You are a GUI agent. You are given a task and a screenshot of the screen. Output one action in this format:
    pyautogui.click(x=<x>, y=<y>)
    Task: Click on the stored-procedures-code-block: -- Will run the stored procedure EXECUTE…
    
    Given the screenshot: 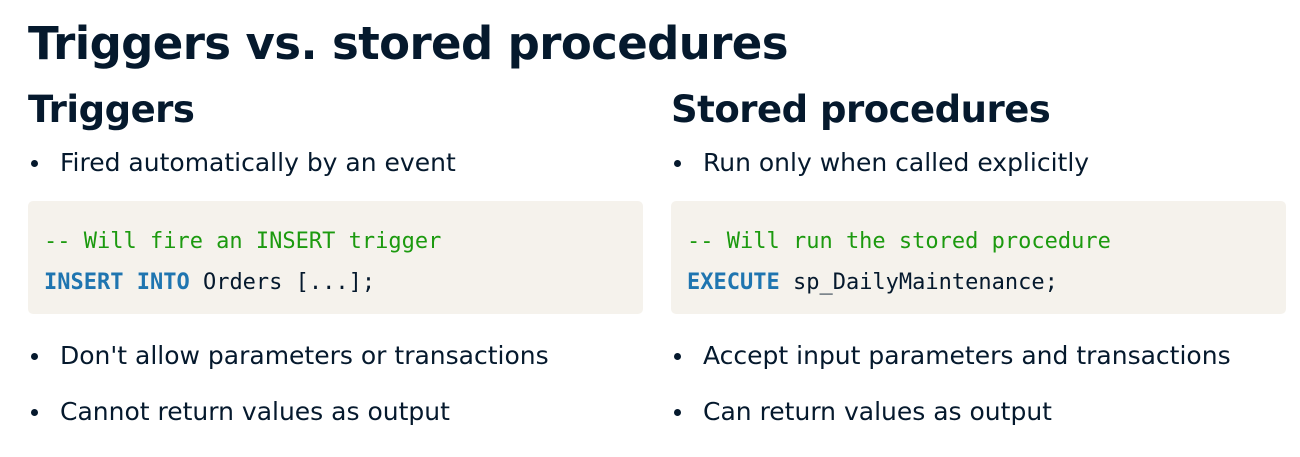 What is the action you would take?
    pyautogui.click(x=978, y=257)
    